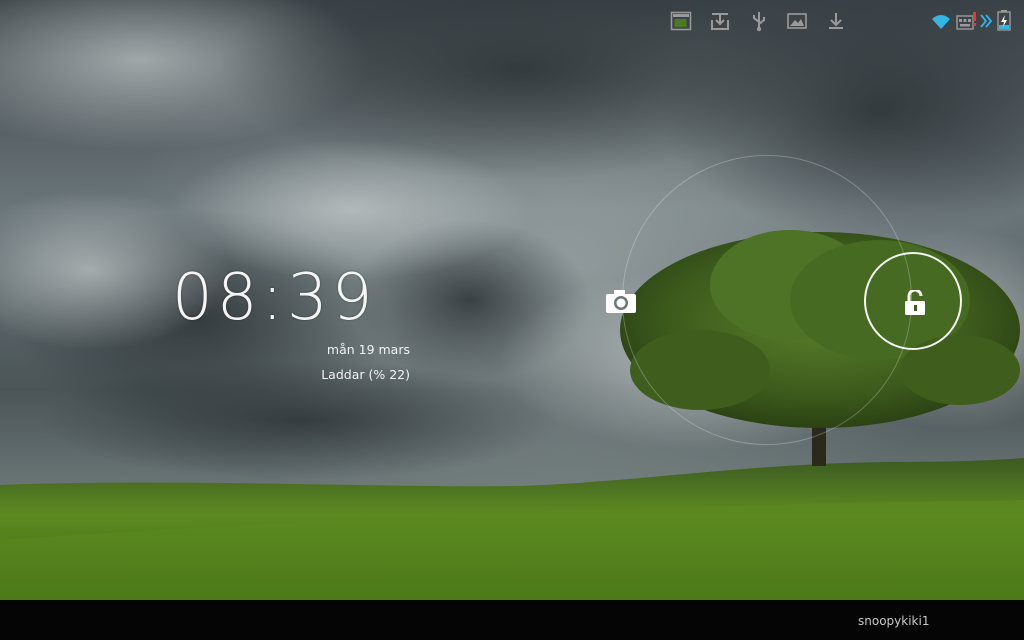 The image size is (1024, 640). Describe the element at coordinates (836, 21) in the screenshot. I see `download-icon` at that location.